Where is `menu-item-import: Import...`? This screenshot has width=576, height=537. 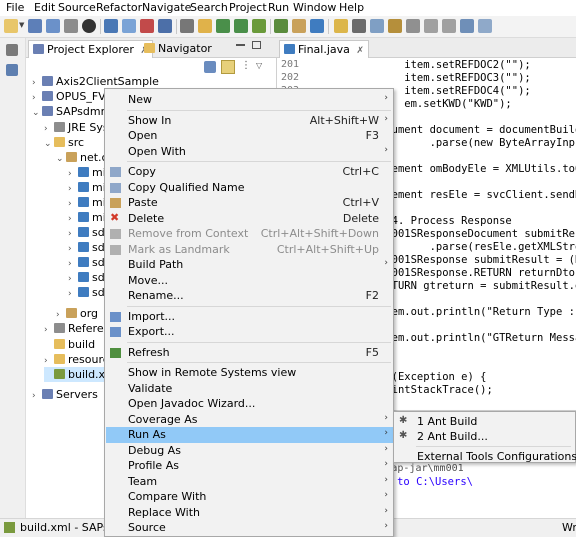 menu-item-import: Import... is located at coordinates (249, 317).